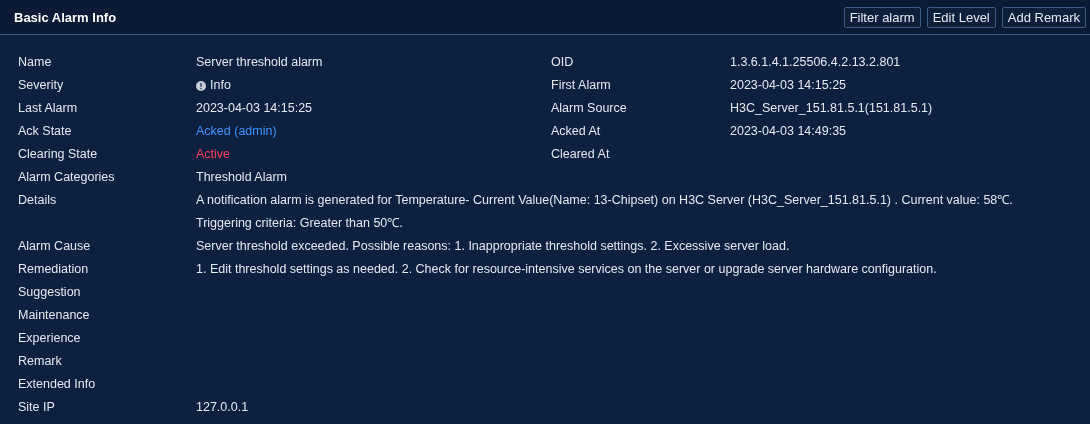 Image resolution: width=1090 pixels, height=424 pixels. What do you see at coordinates (58, 154) in the screenshot?
I see `field-label: Clearing State` at bounding box center [58, 154].